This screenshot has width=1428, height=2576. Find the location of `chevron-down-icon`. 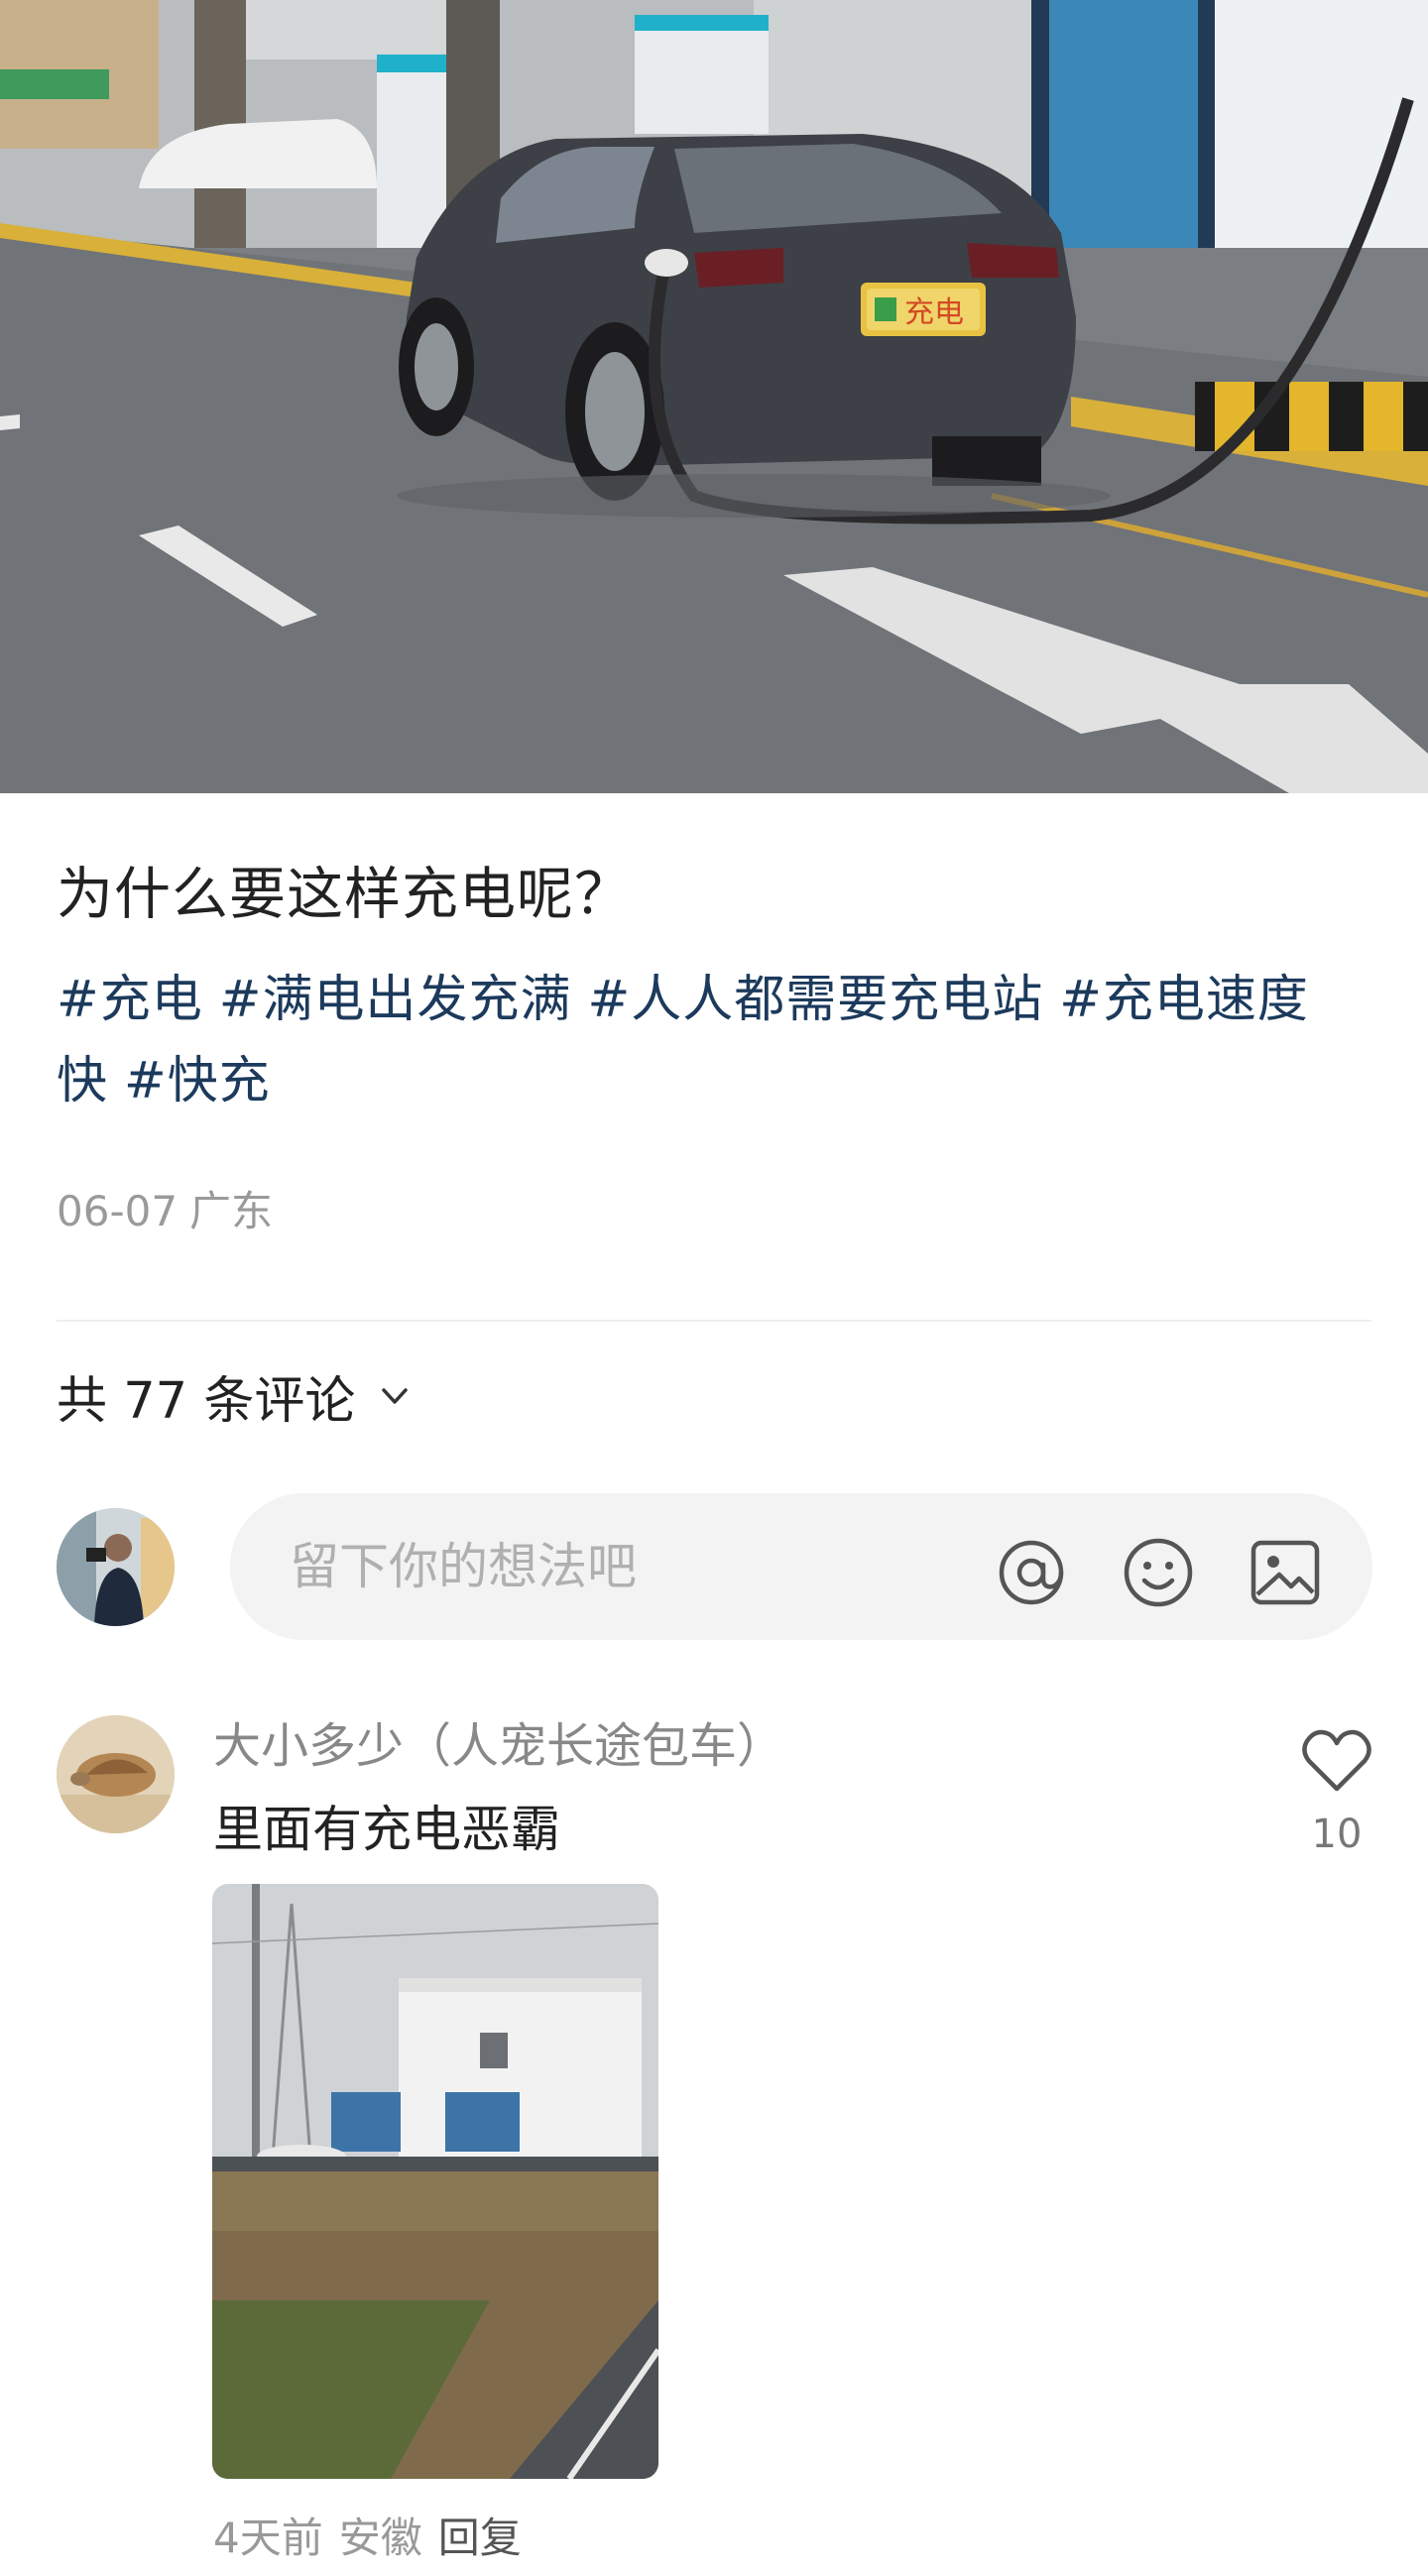

chevron-down-icon is located at coordinates (395, 1396).